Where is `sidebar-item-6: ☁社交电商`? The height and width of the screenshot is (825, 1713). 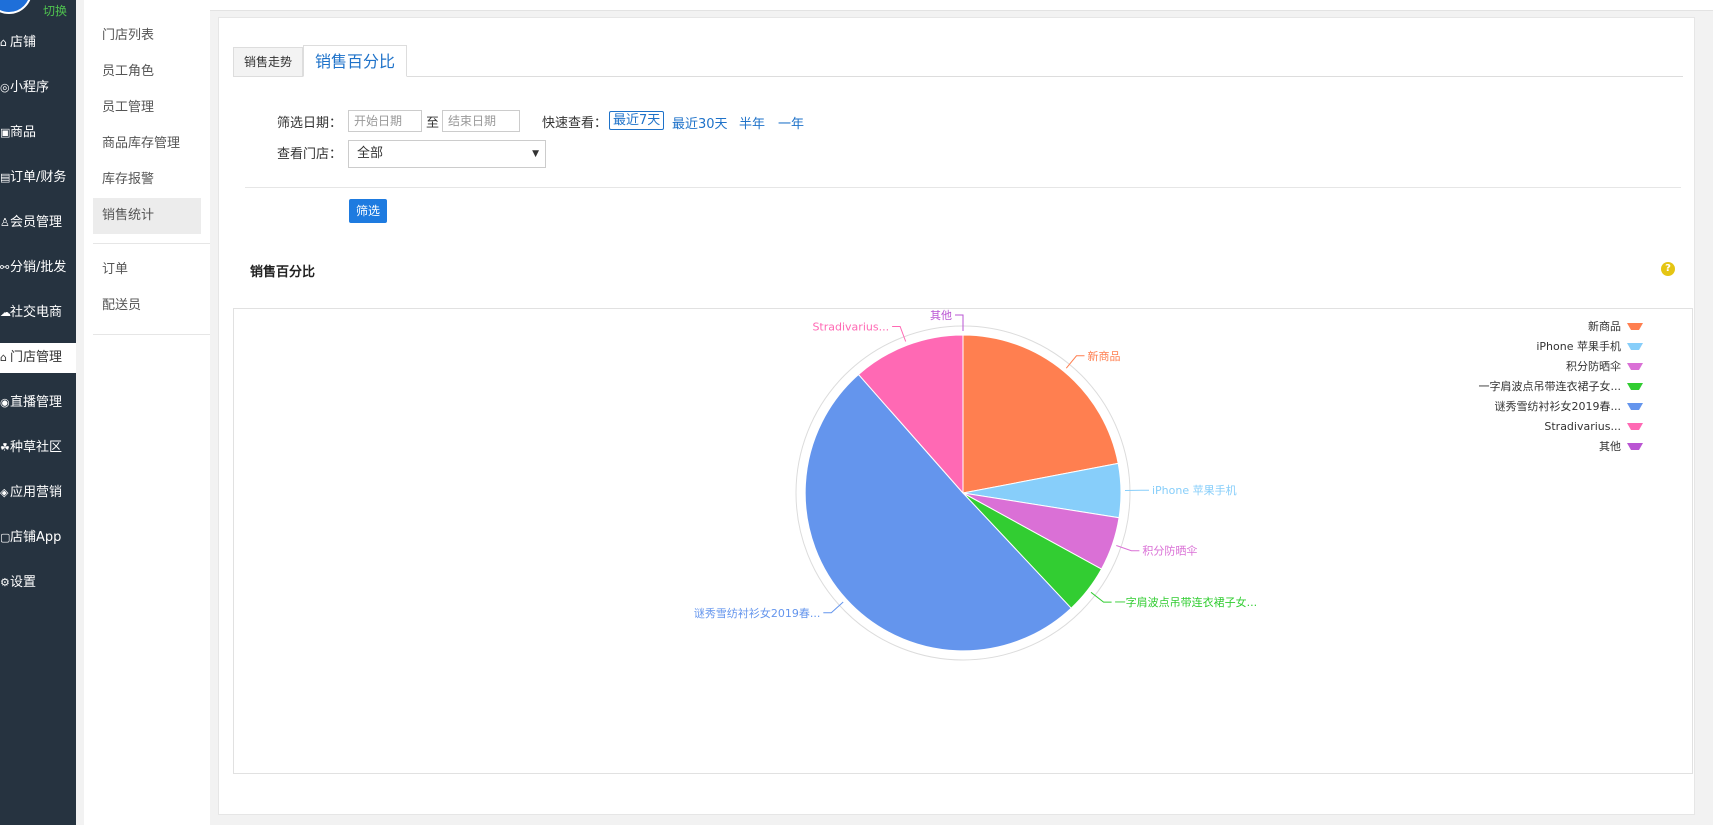 sidebar-item-6: ☁社交电商 is located at coordinates (38, 313).